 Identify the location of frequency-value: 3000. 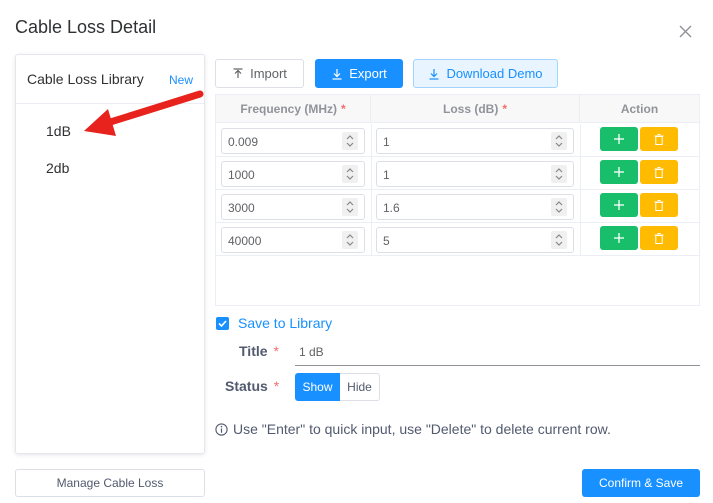
(241, 208).